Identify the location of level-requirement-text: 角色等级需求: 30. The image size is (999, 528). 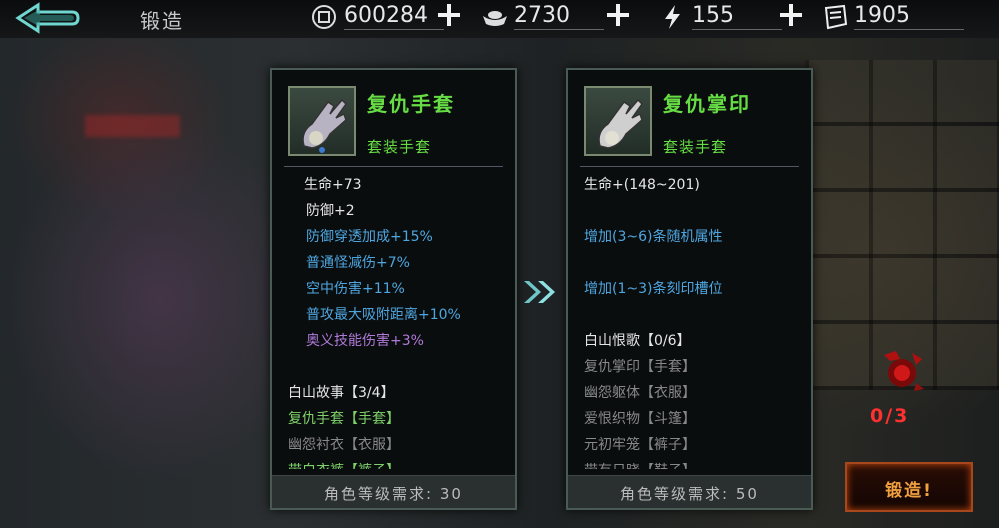
(393, 494).